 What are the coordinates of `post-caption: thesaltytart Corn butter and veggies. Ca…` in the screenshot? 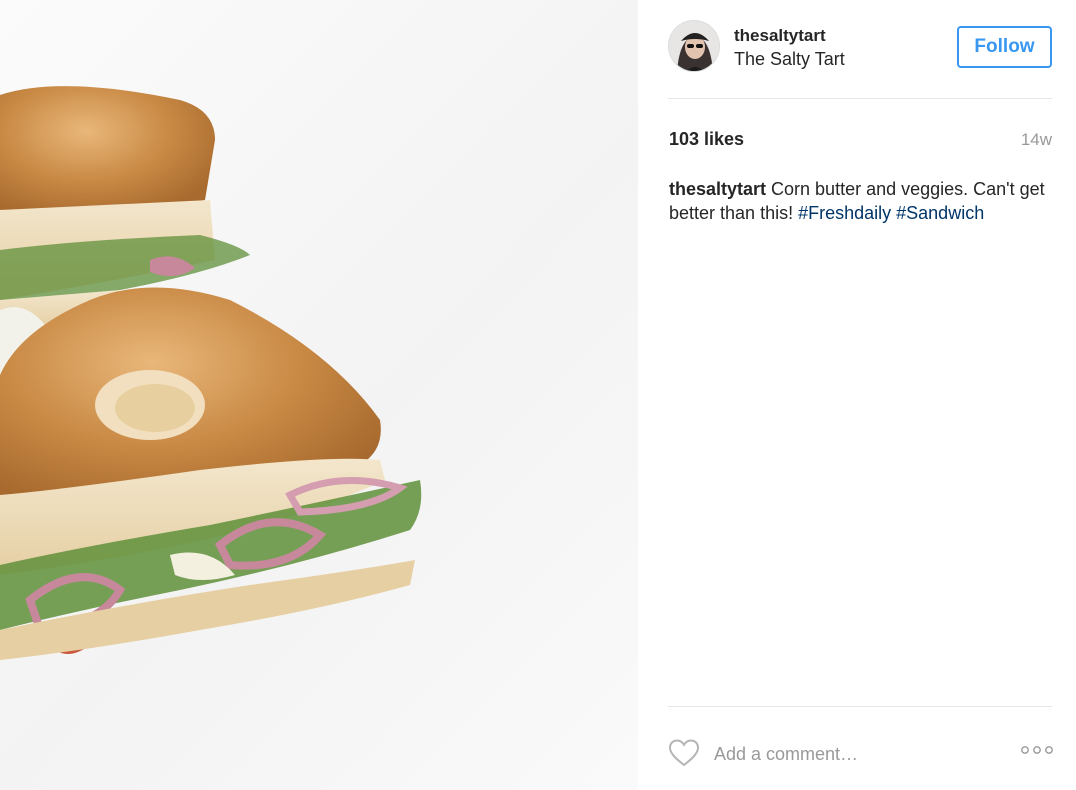 It's located at (864, 201).